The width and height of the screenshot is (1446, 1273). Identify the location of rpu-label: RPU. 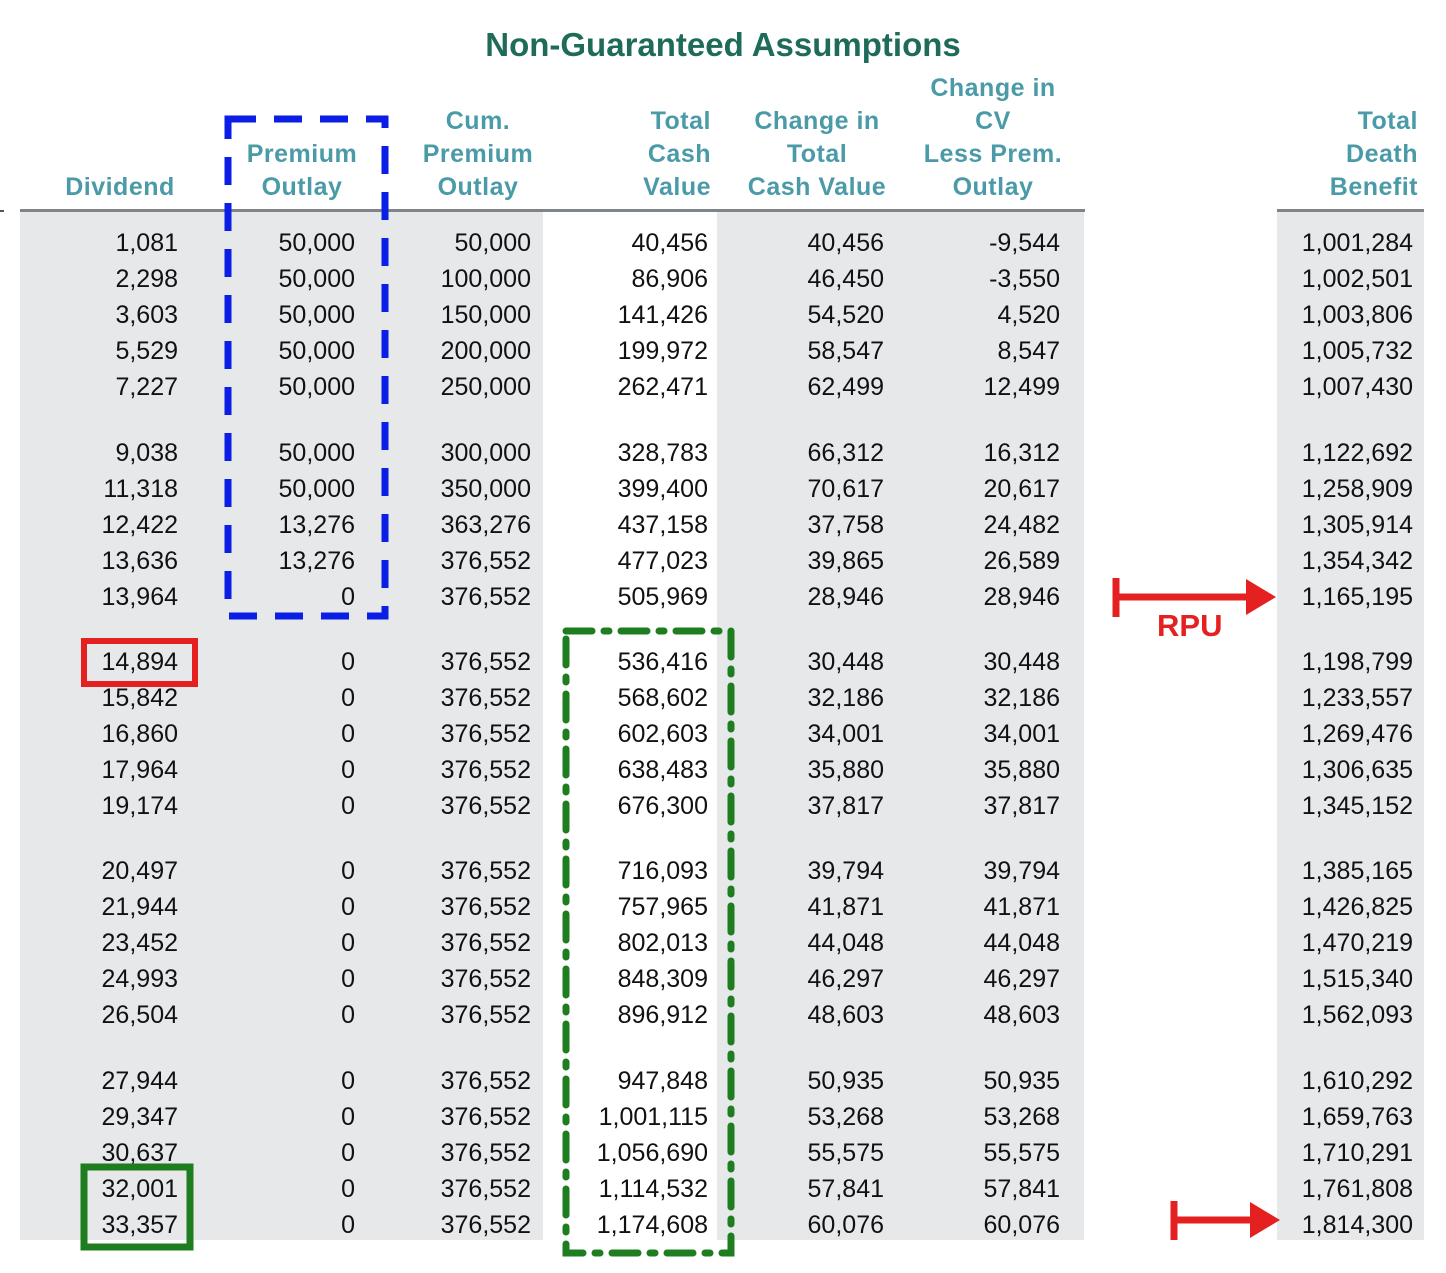
(1190, 625).